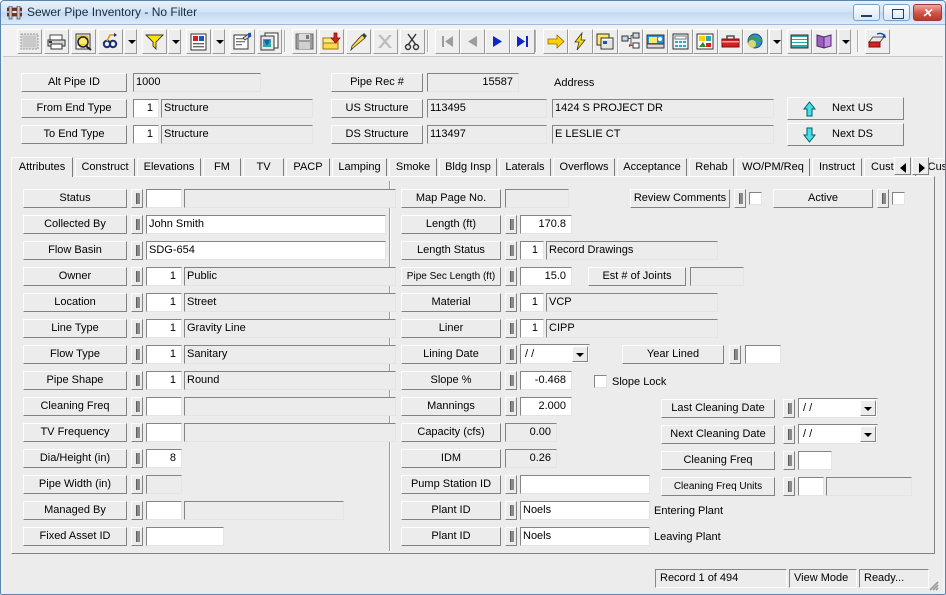 This screenshot has width=946, height=595. What do you see at coordinates (266, 224) in the screenshot?
I see `collected-by-value: John Smith` at bounding box center [266, 224].